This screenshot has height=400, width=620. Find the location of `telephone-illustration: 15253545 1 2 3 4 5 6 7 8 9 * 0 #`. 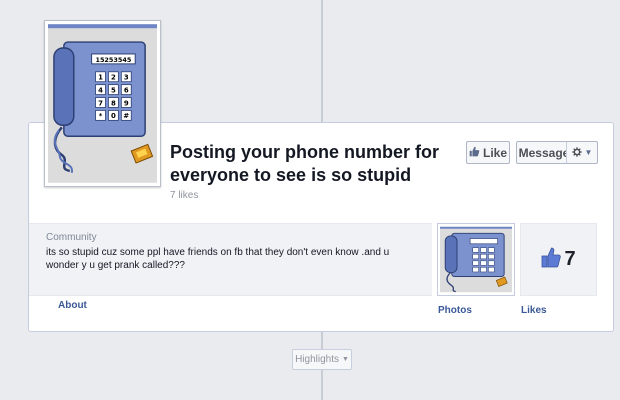

telephone-illustration: 15253545 1 2 3 4 5 6 7 8 9 * 0 # is located at coordinates (102, 103).